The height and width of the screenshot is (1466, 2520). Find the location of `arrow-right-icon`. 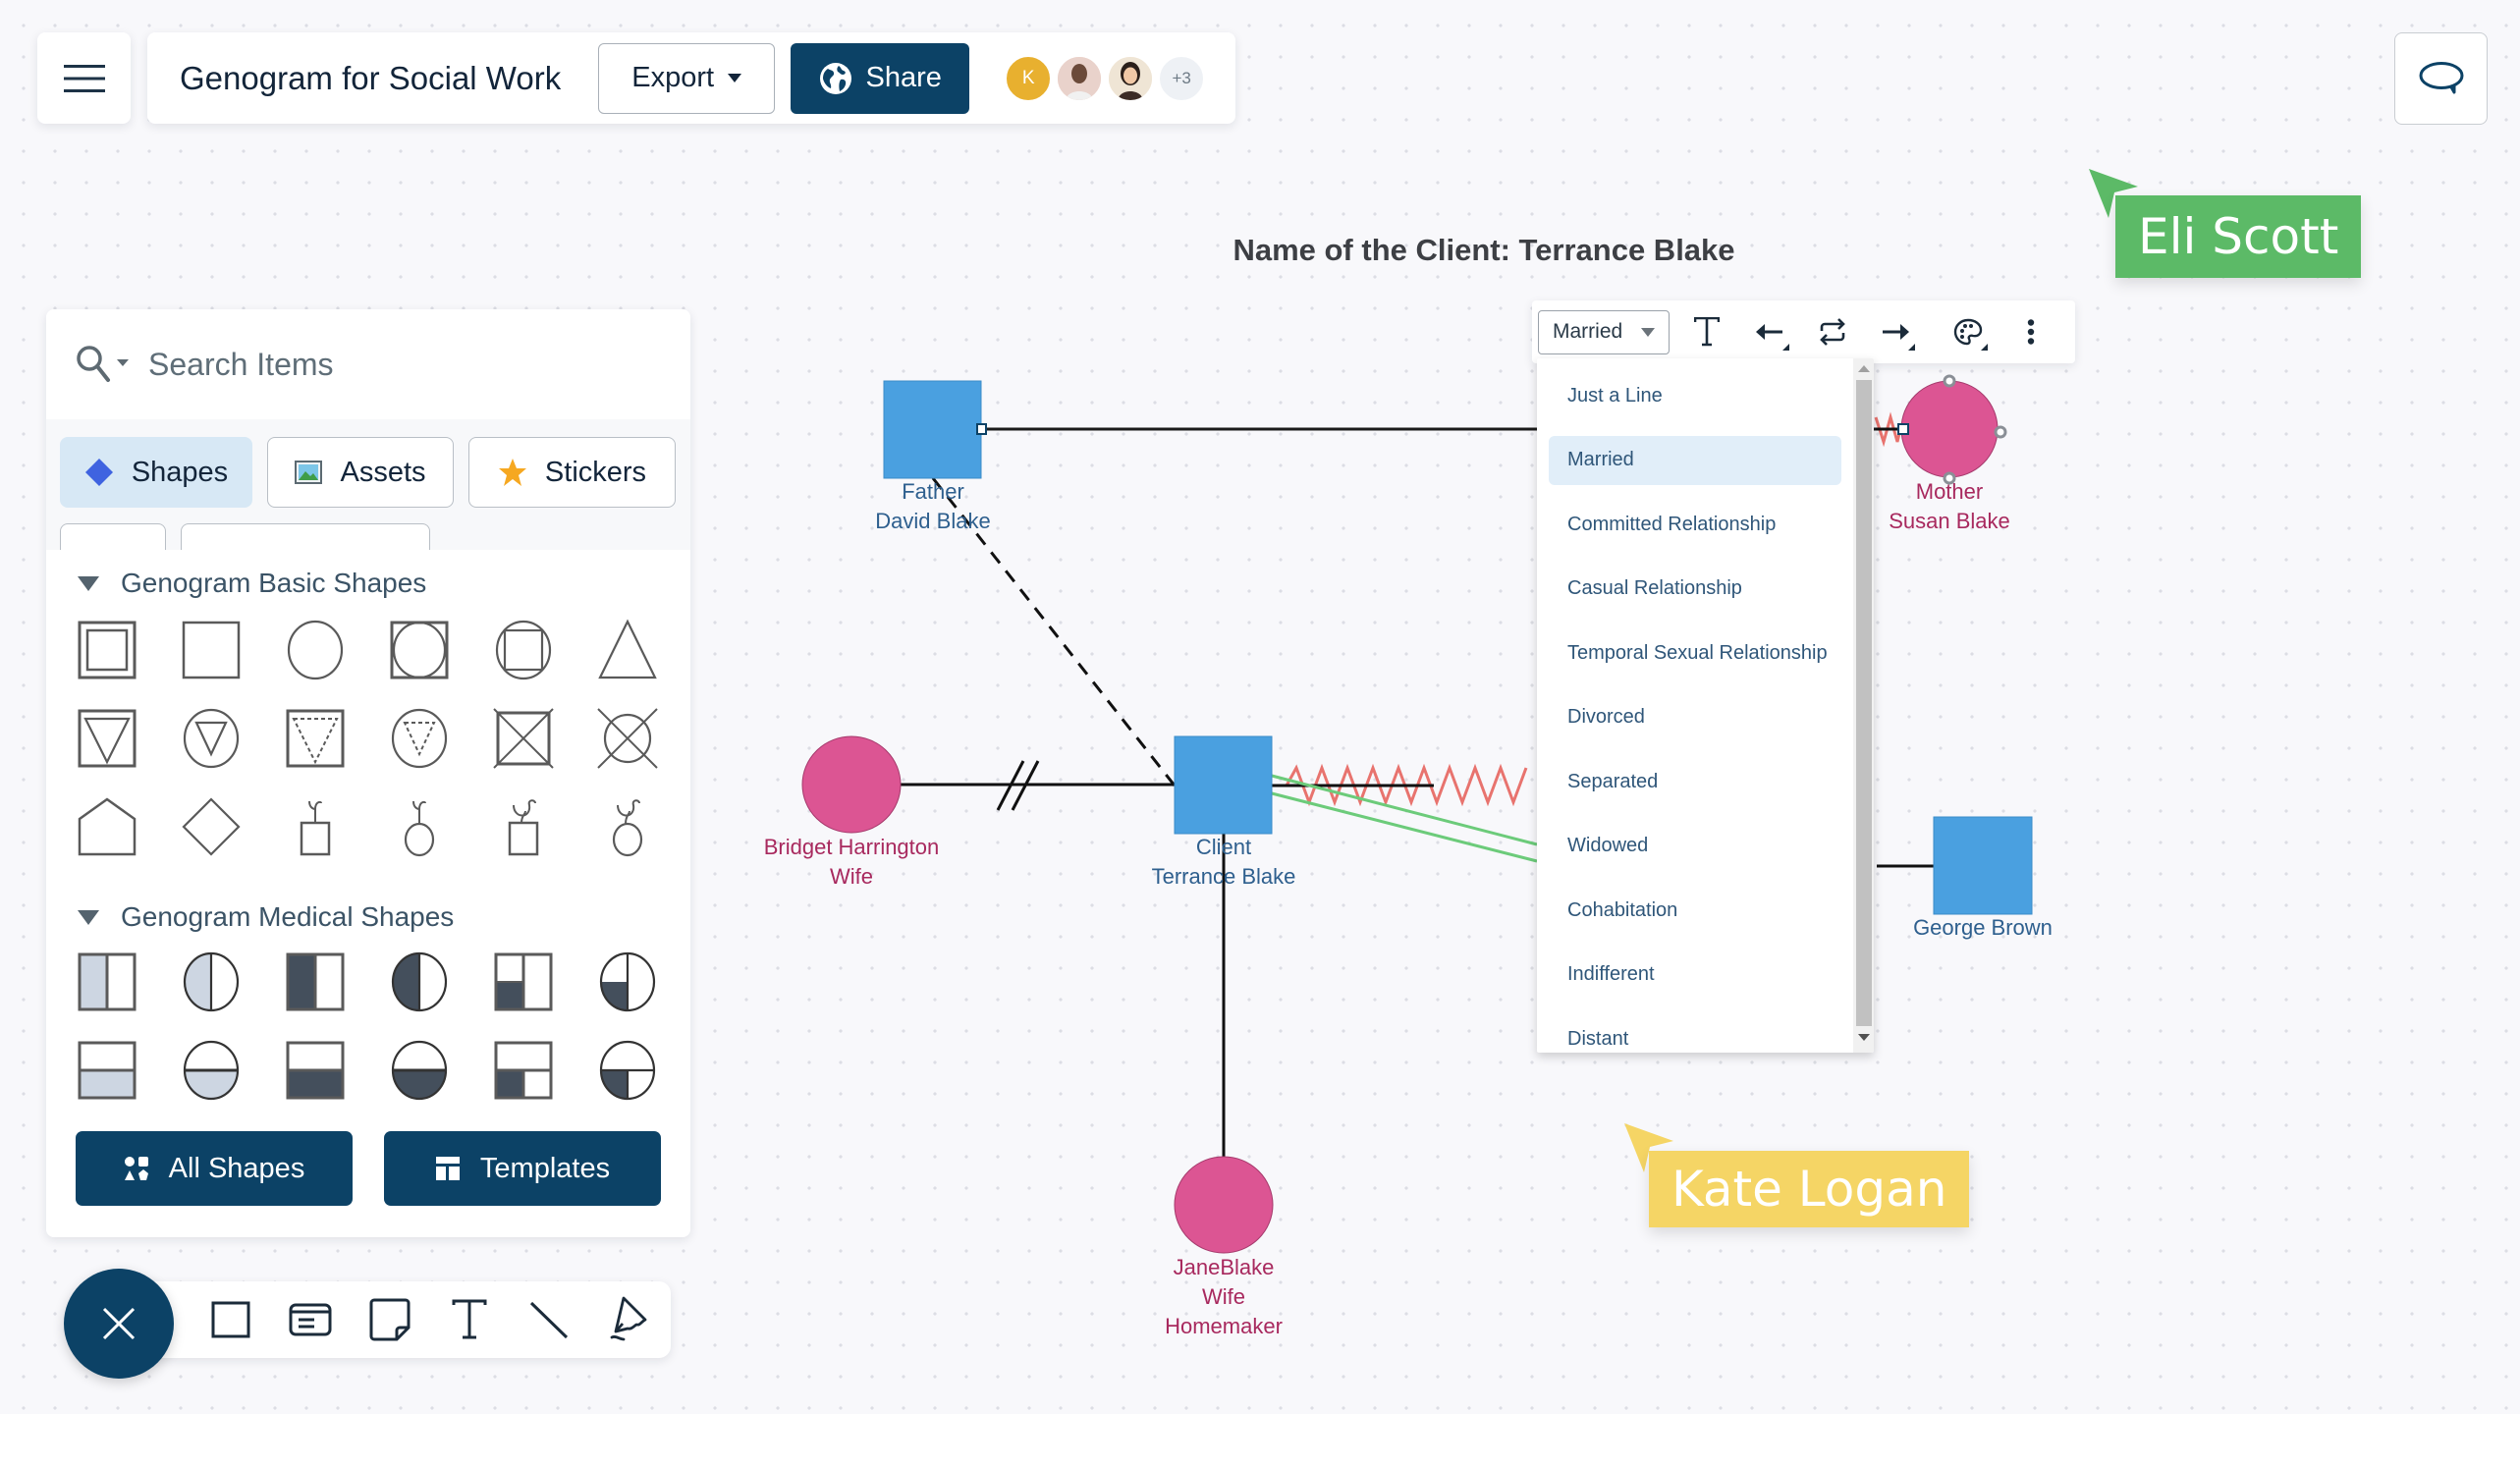

arrow-right-icon is located at coordinates (1896, 332).